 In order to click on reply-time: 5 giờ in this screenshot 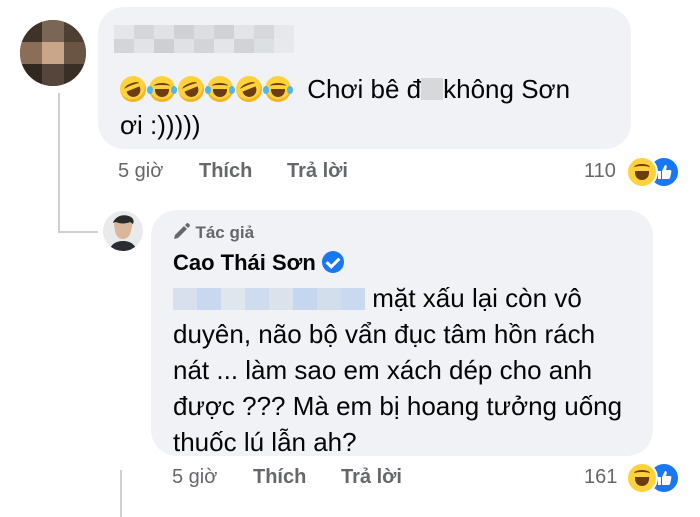, I will do `click(194, 477)`.